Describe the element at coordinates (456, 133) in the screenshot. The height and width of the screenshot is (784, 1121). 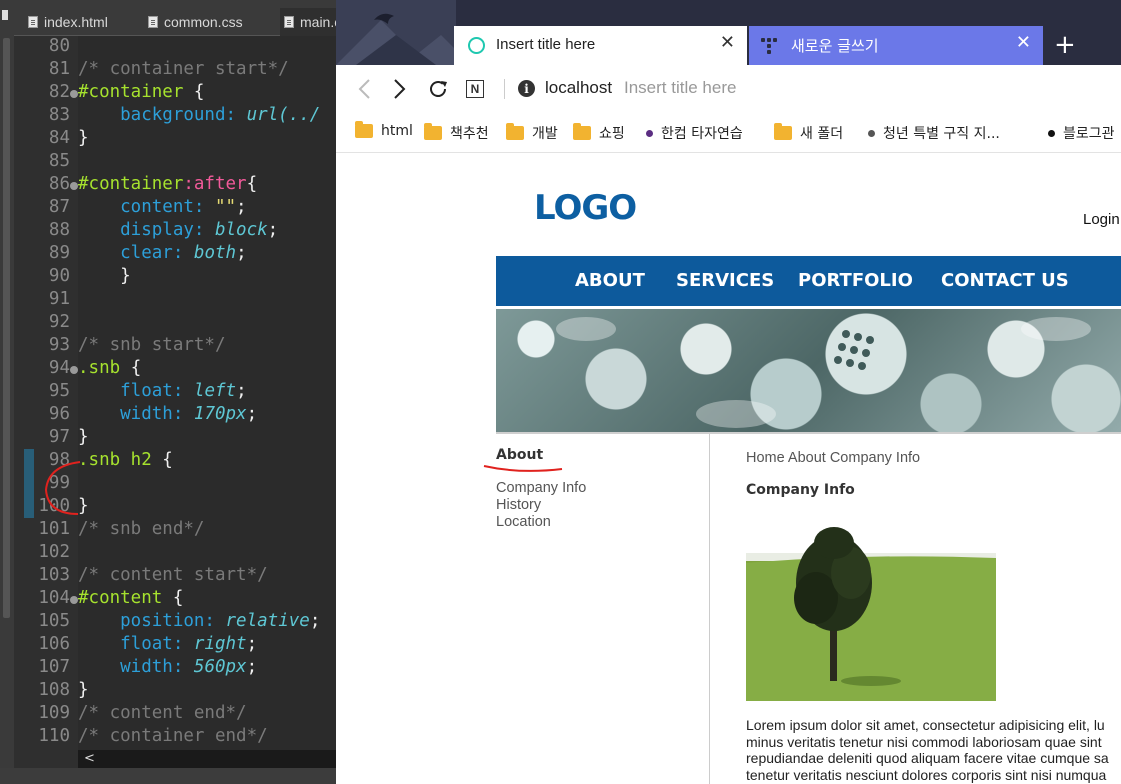
I see `bookmark-book-recommend: 책추천` at that location.